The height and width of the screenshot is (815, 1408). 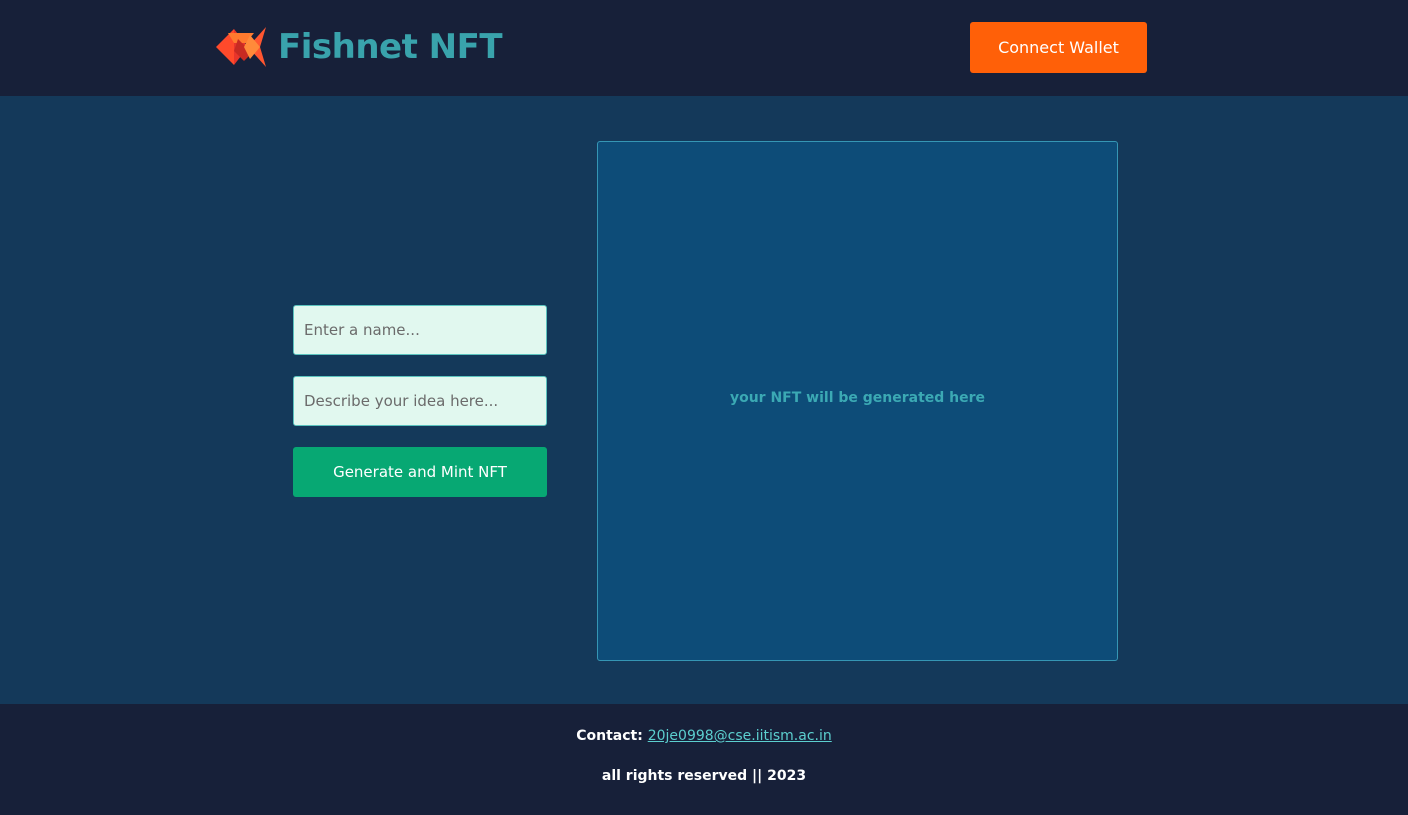 I want to click on fish-logo-icon, so click(x=241, y=47).